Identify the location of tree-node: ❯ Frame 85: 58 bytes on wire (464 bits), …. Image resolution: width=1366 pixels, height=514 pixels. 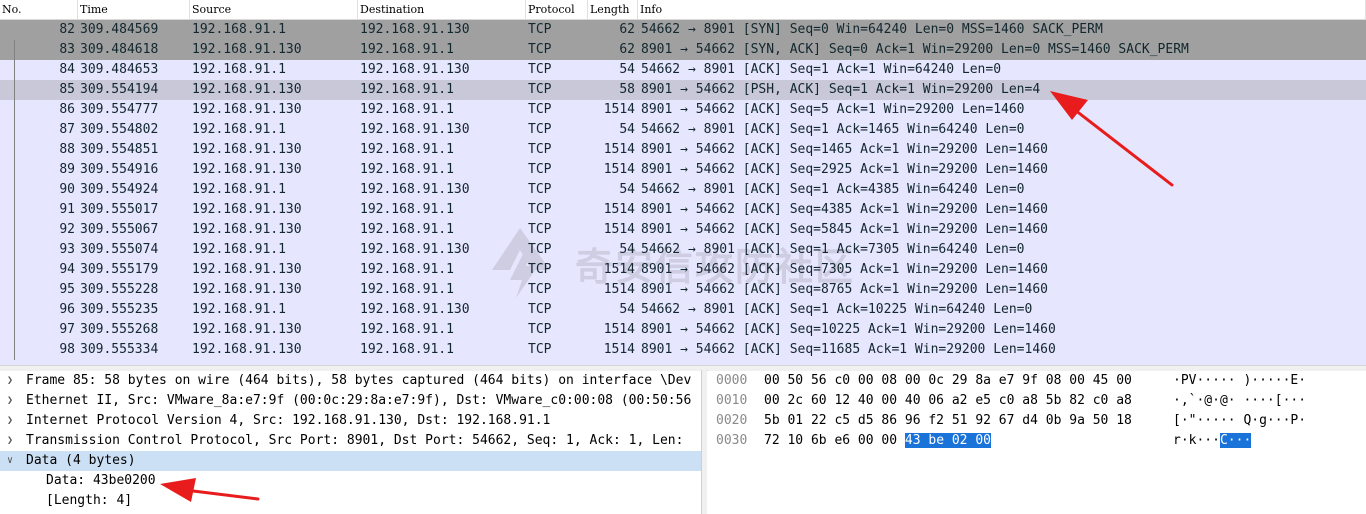
(350, 381).